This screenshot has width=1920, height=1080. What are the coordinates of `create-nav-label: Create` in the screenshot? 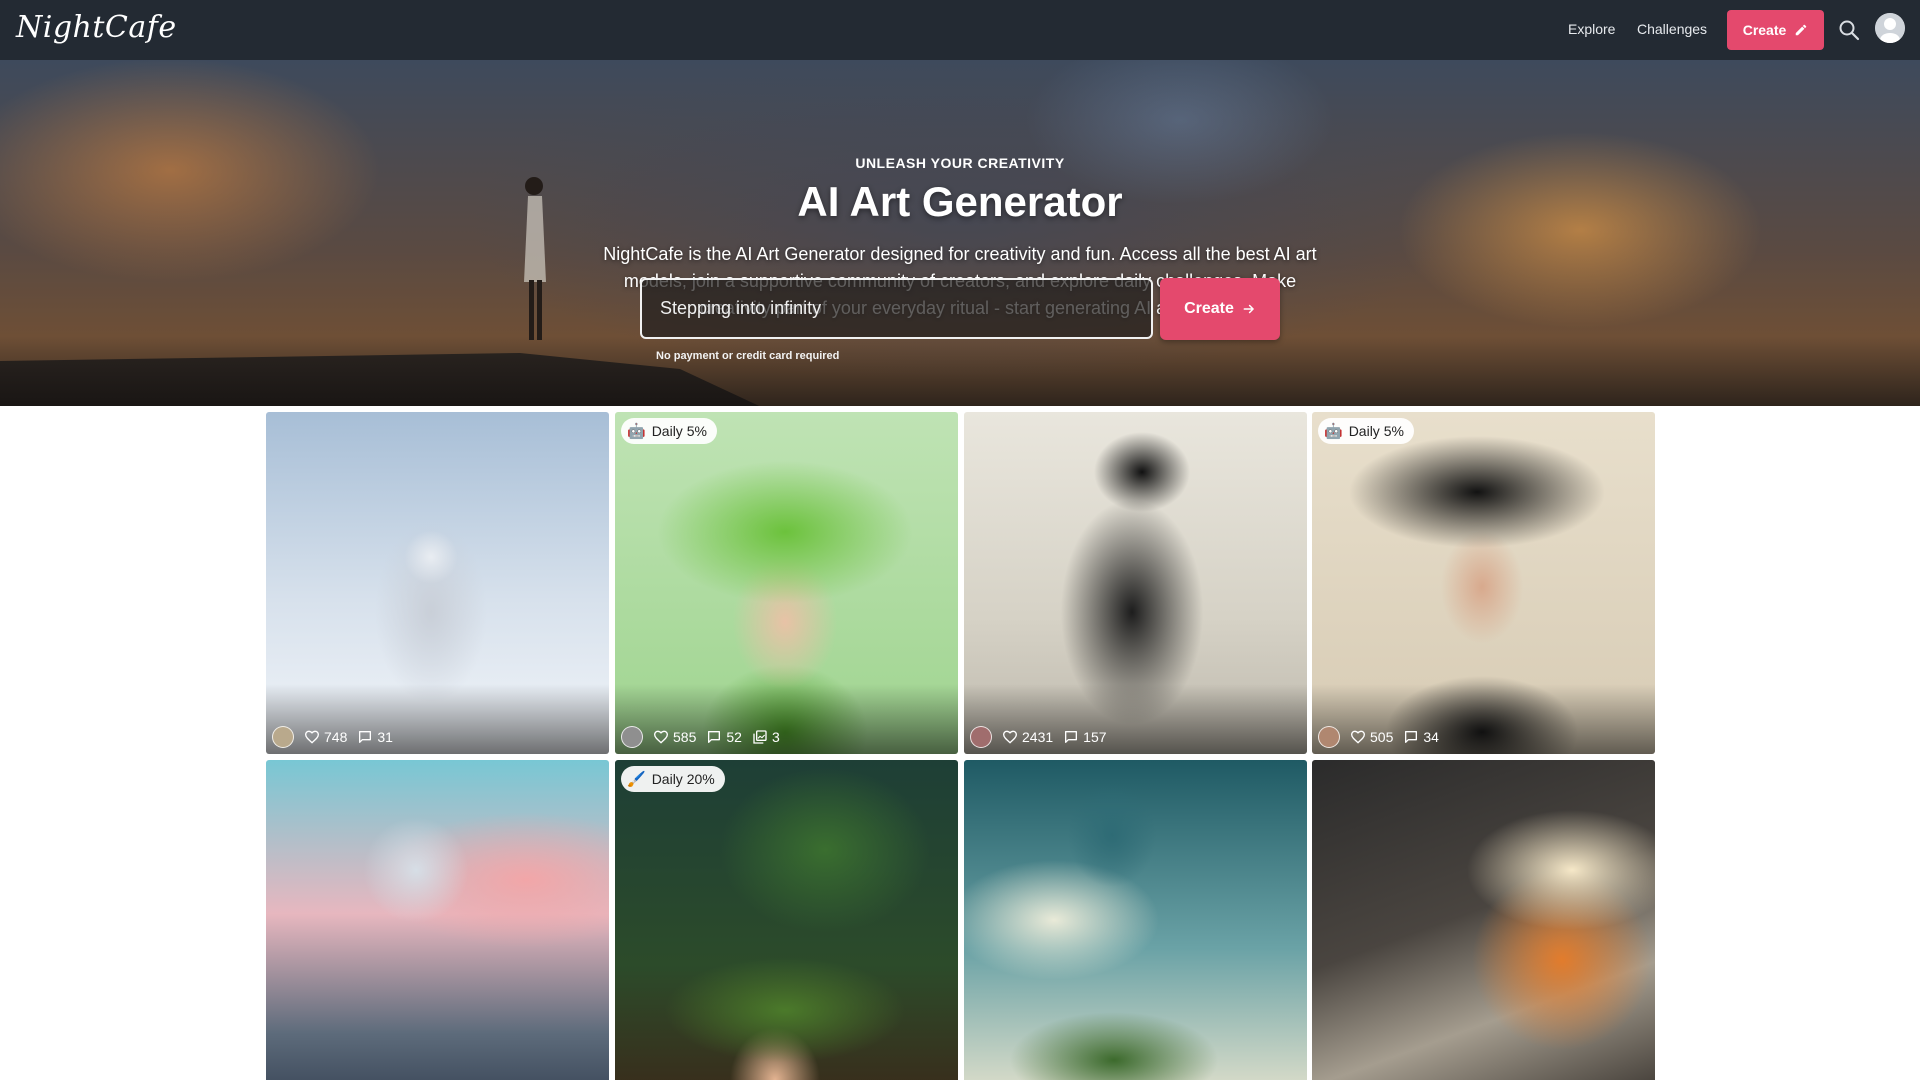 It's located at (1764, 30).